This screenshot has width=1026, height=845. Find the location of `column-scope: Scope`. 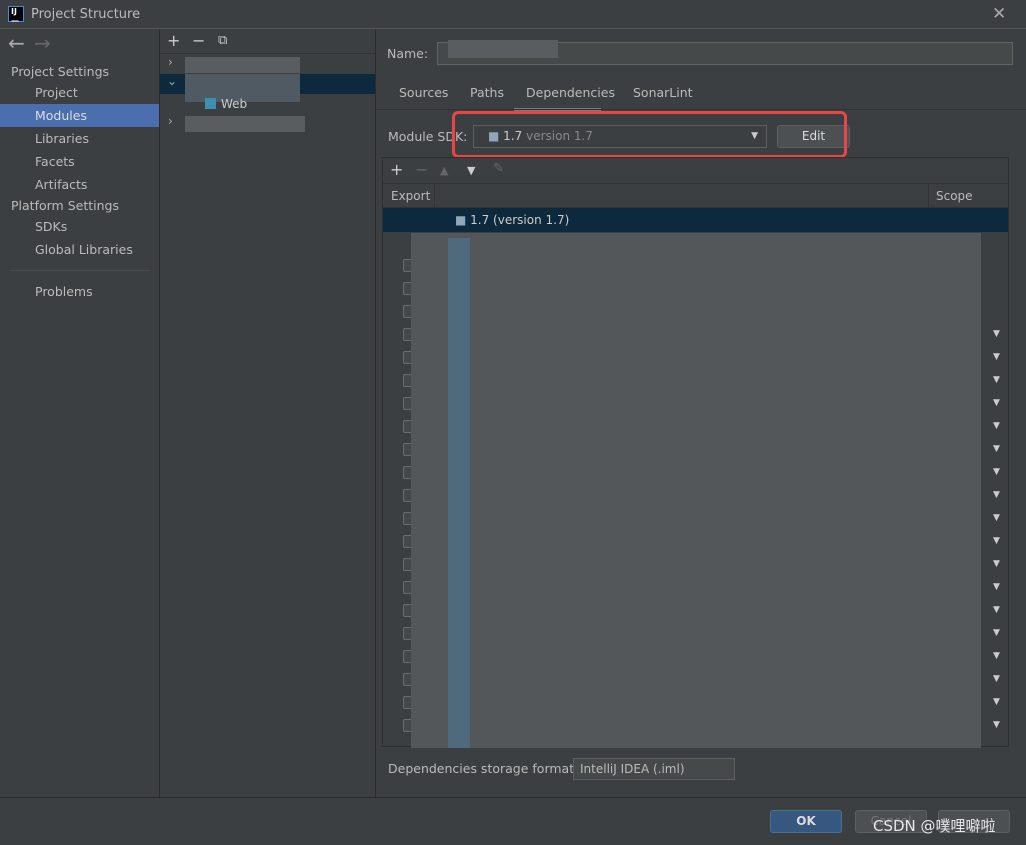

column-scope: Scope is located at coordinates (954, 196).